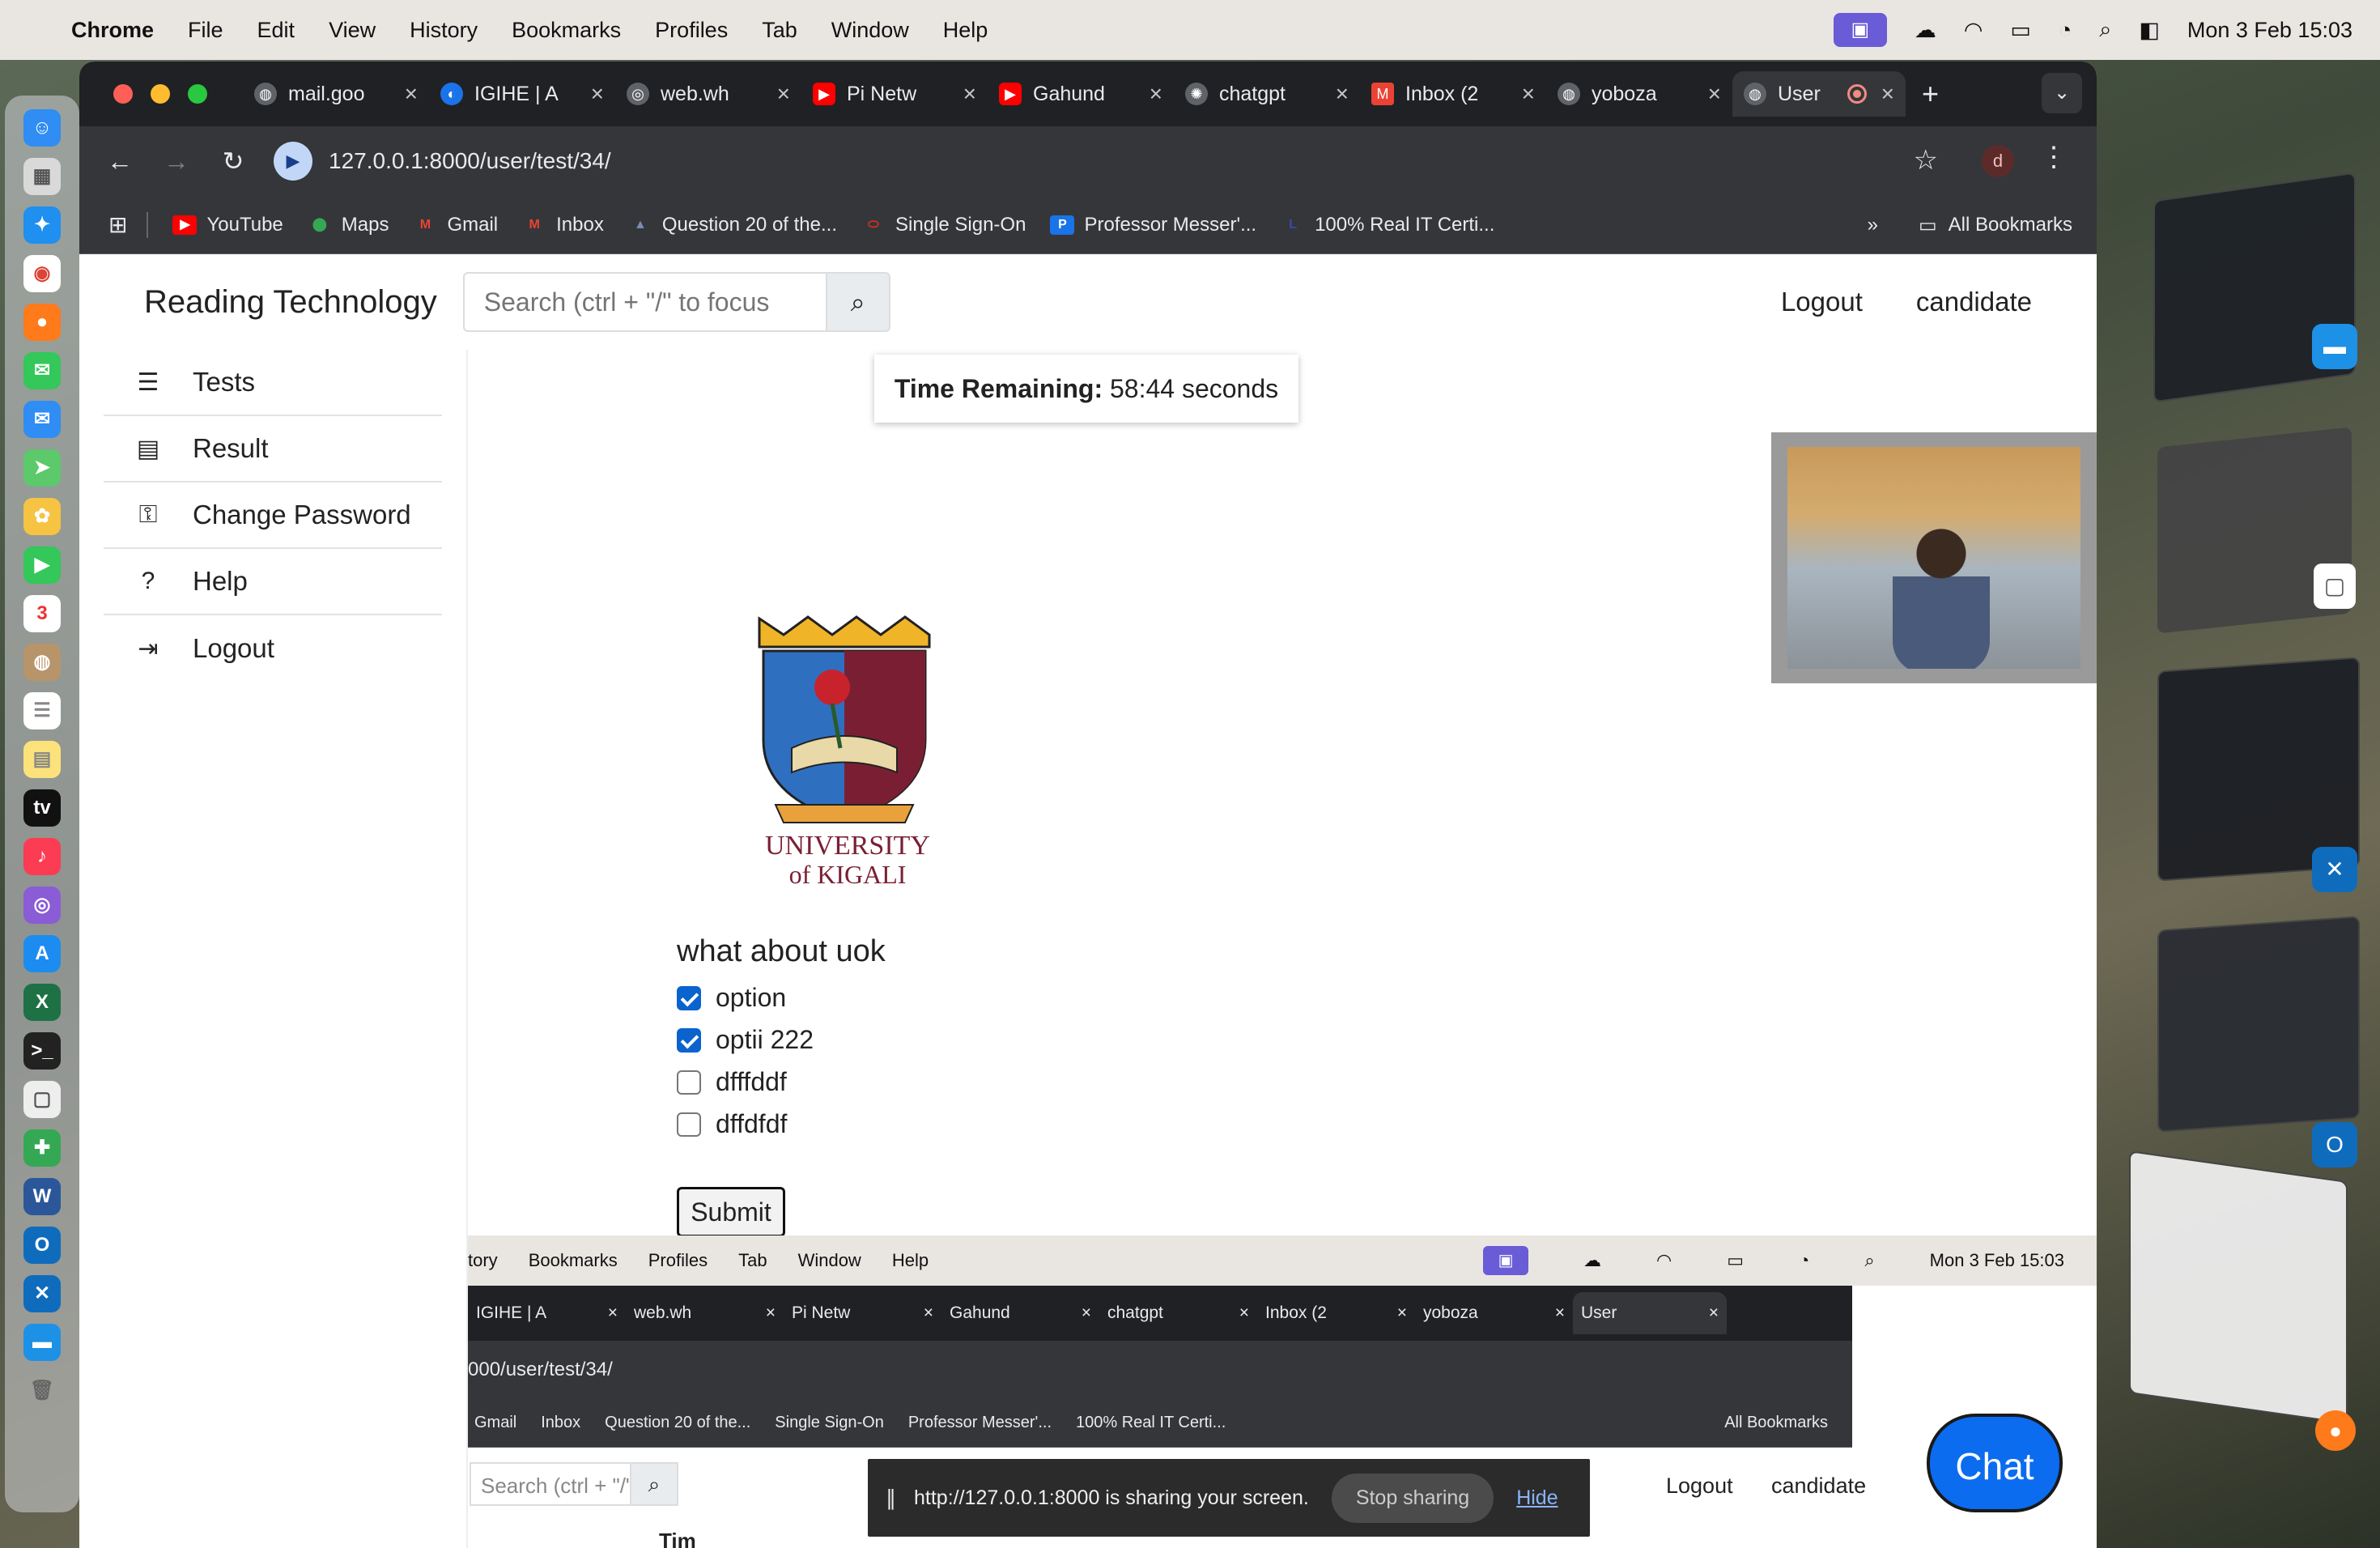 Image resolution: width=2380 pixels, height=1548 pixels. I want to click on bookmark-sso: ⬭ Single Sign-On, so click(943, 225).